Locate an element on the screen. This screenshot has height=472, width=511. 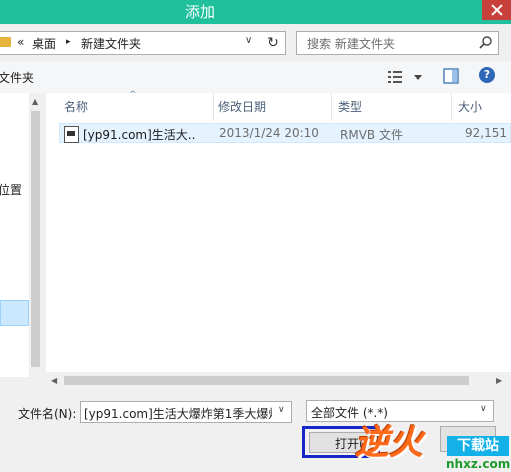
nav-item-location: 位置 is located at coordinates (11, 189).